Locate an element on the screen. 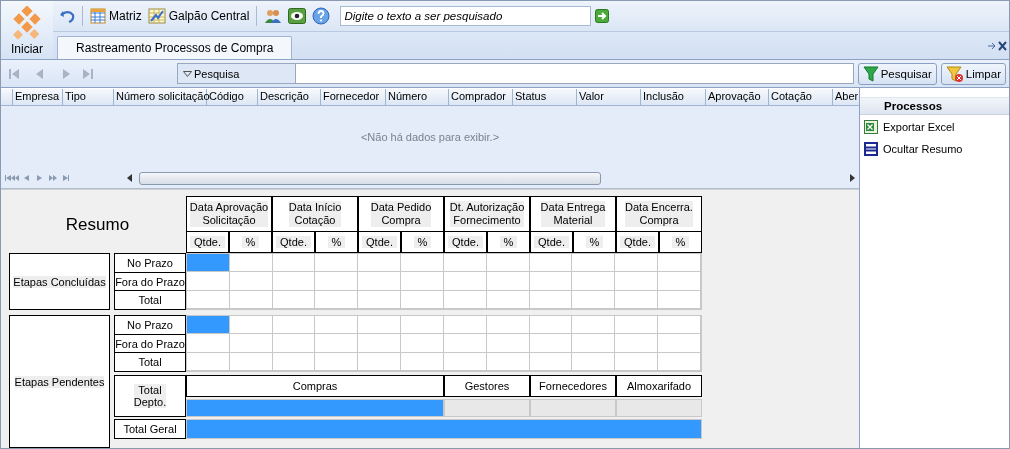 The height and width of the screenshot is (449, 1010). panel-title: Processos is located at coordinates (934, 106).